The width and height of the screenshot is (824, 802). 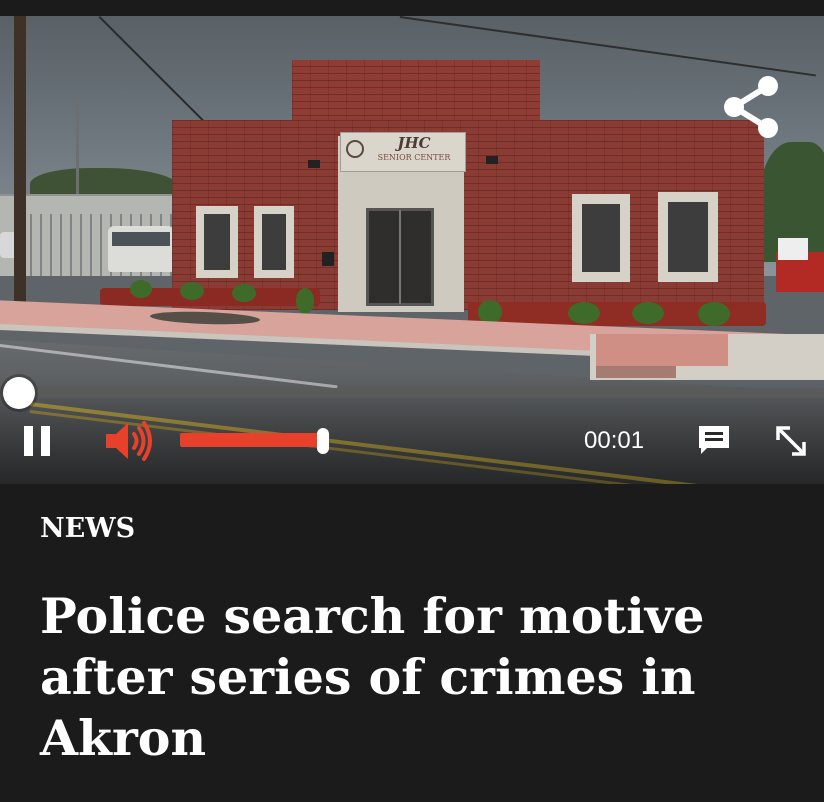 I want to click on fullscreen-icon, so click(x=791, y=441).